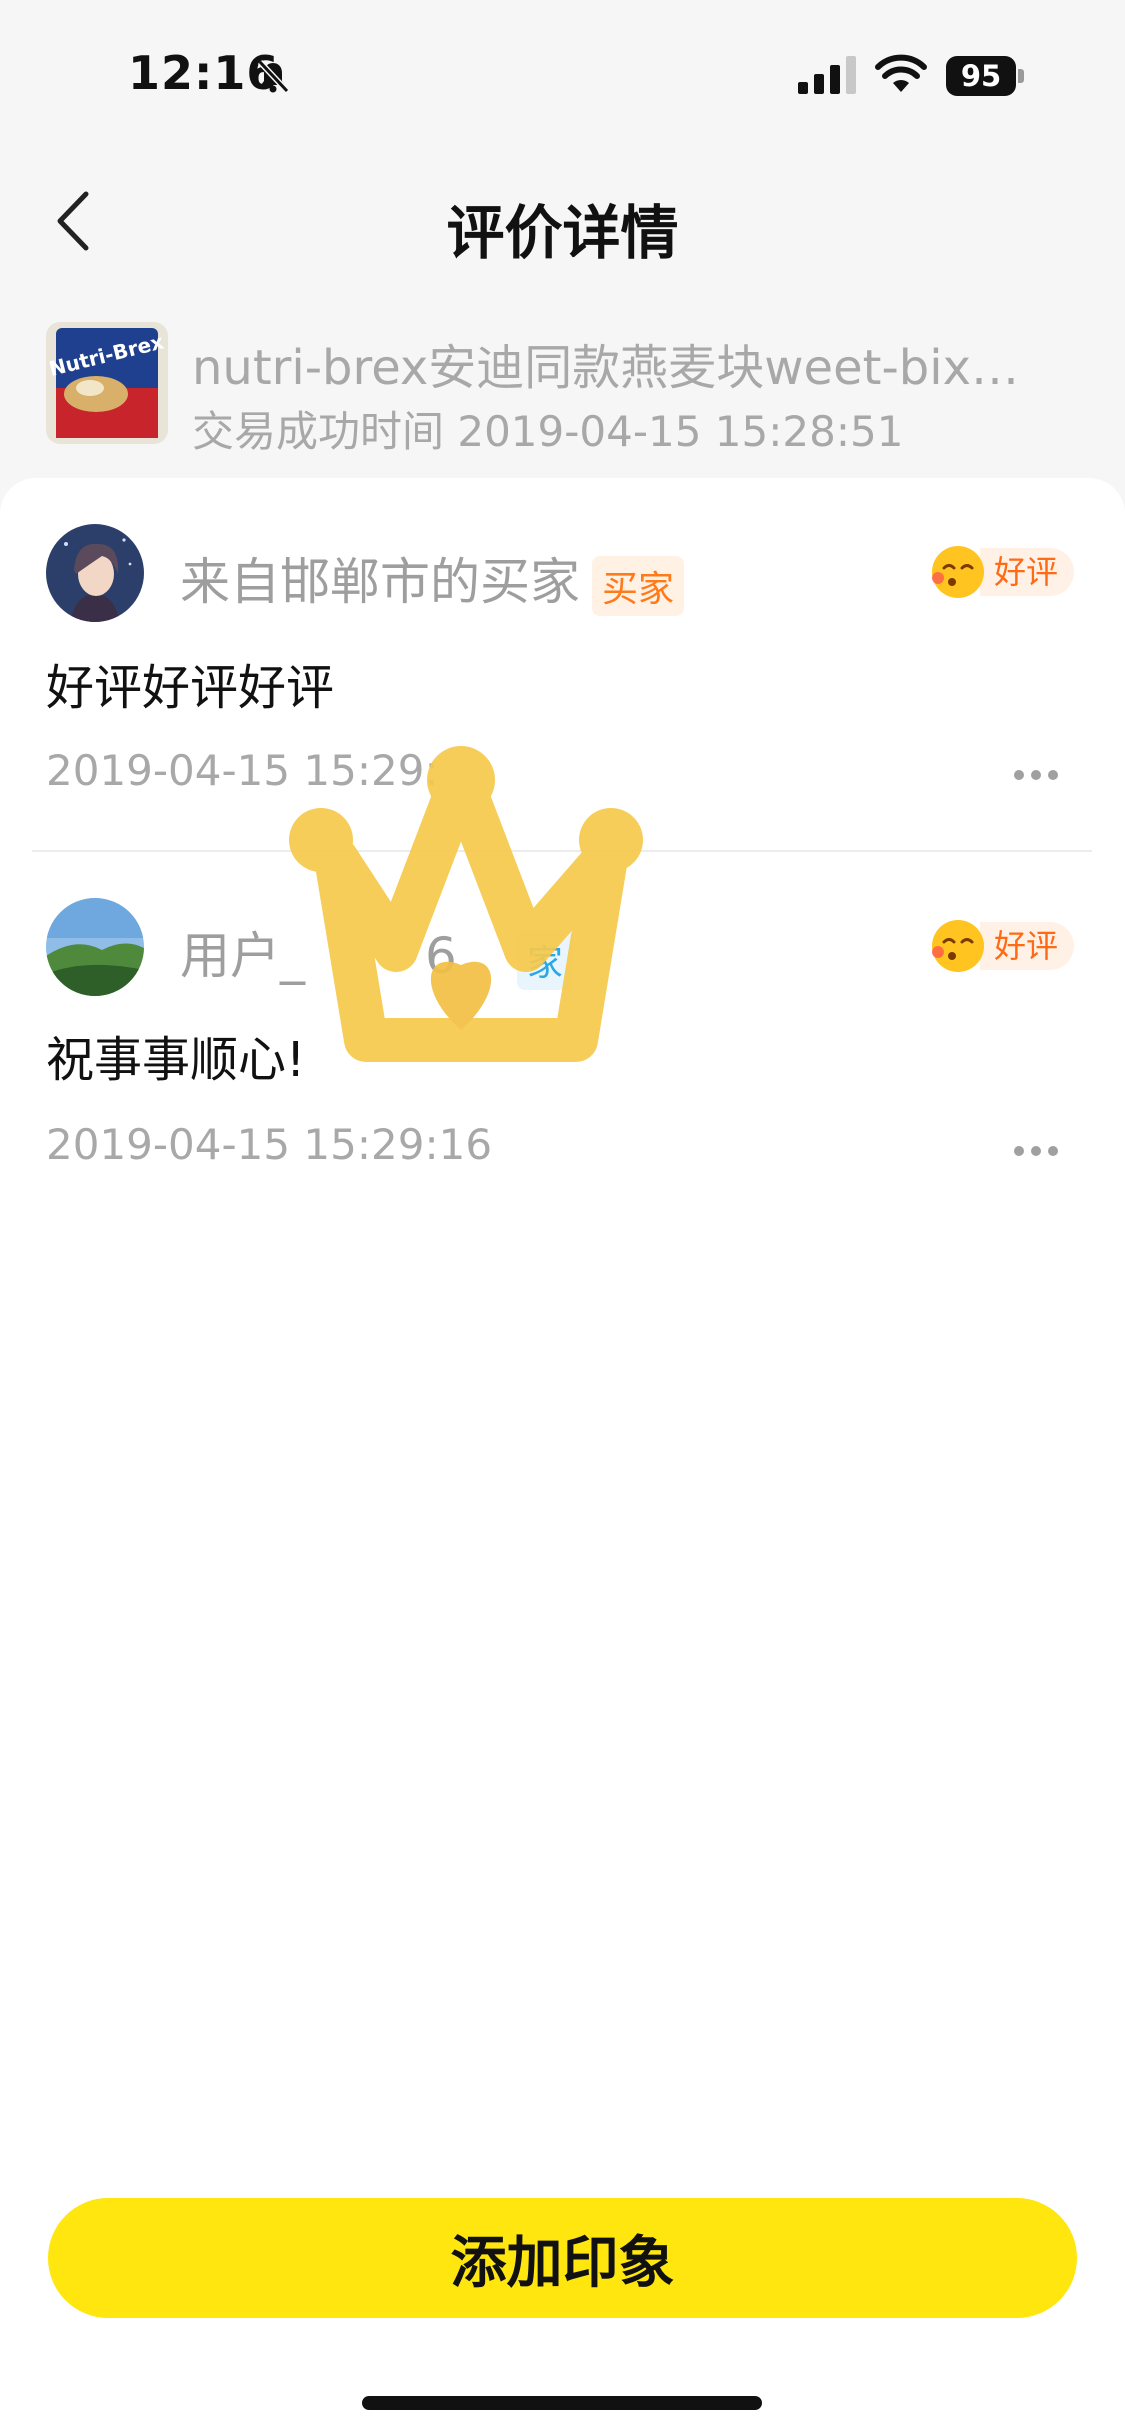 Image resolution: width=1125 pixels, height=2436 pixels. What do you see at coordinates (242, 770) in the screenshot?
I see `review-time: 2019-04-15 15:29:` at bounding box center [242, 770].